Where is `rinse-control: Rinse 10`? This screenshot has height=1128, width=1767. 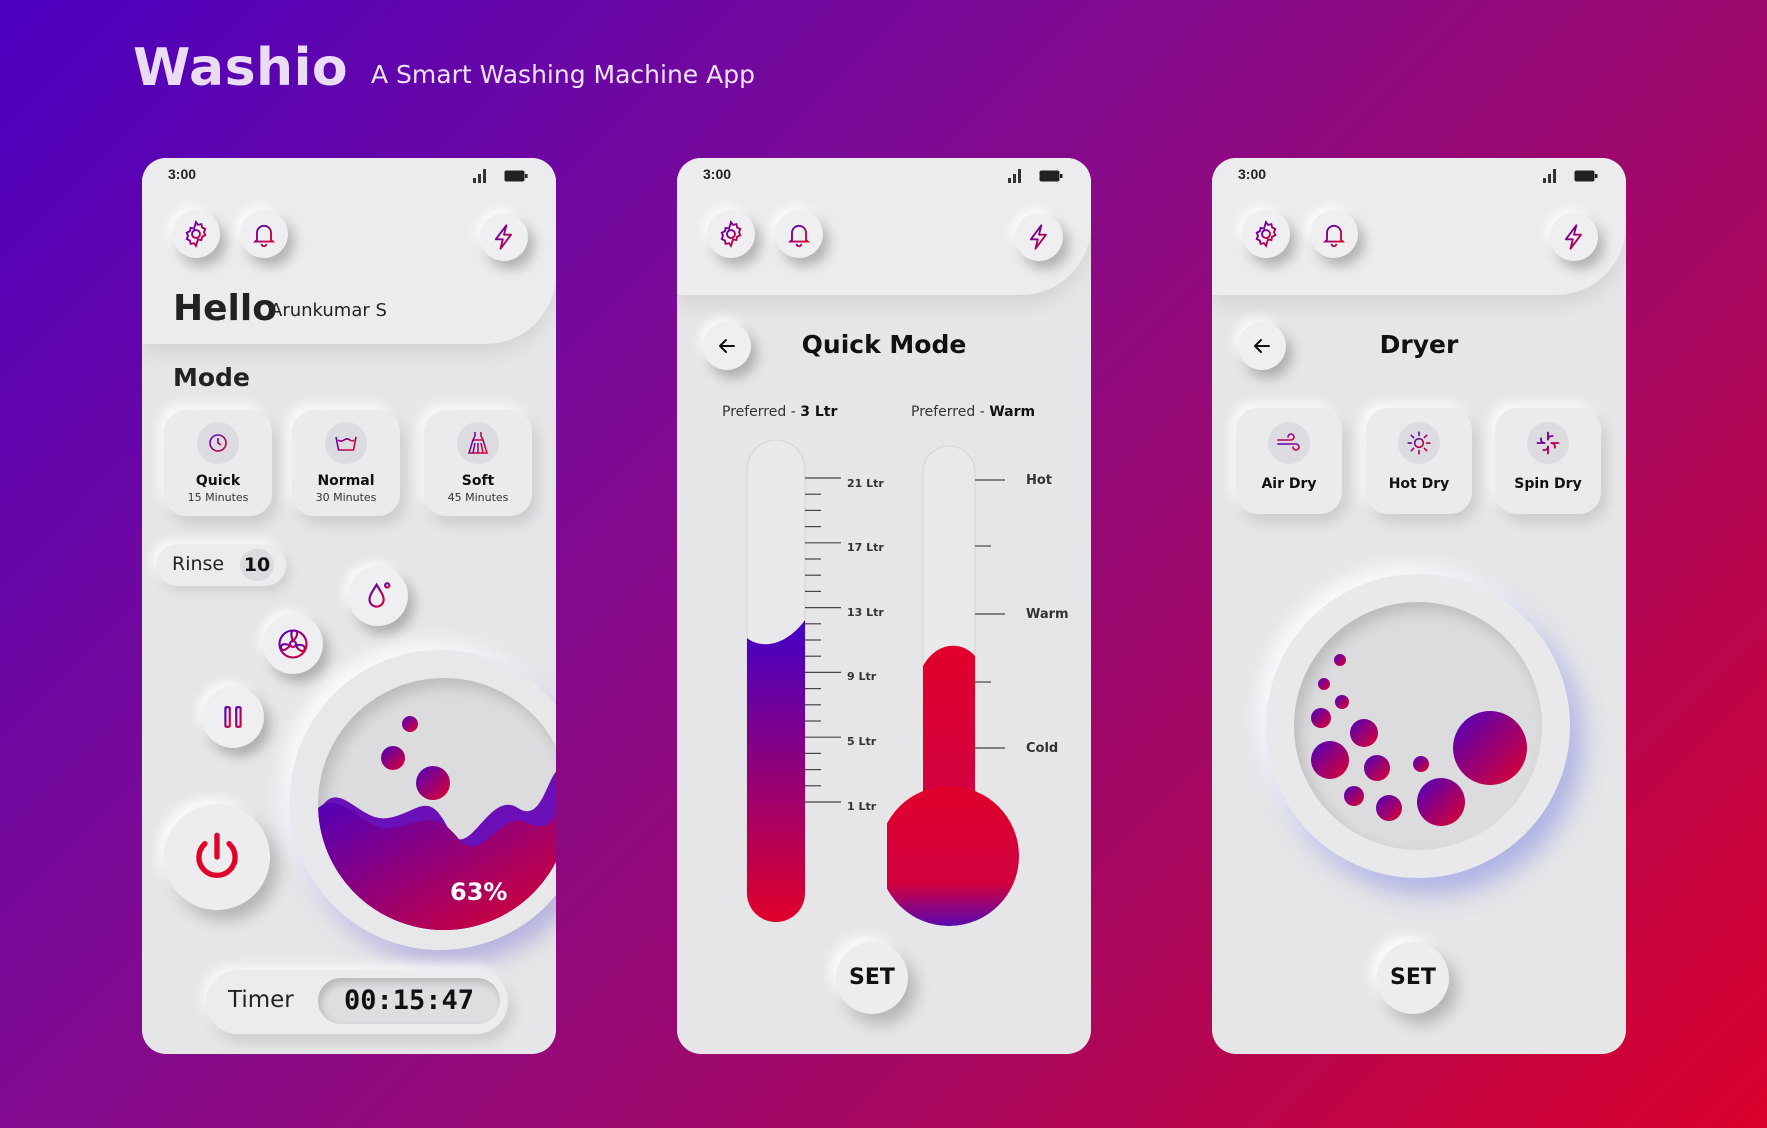
rinse-control: Rinse 10 is located at coordinates (221, 565).